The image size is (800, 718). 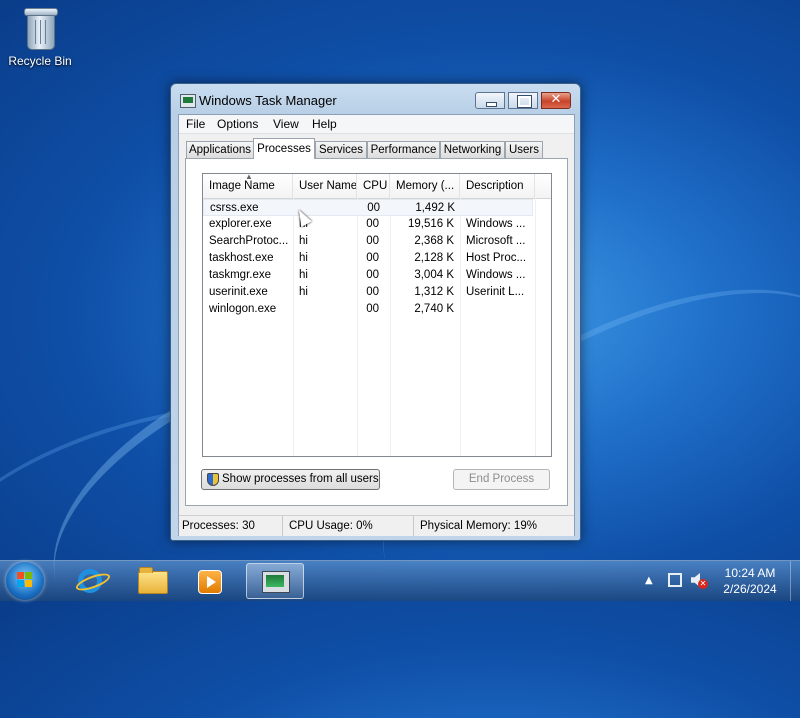 I want to click on window-title: Windows Task Manager, so click(x=268, y=100).